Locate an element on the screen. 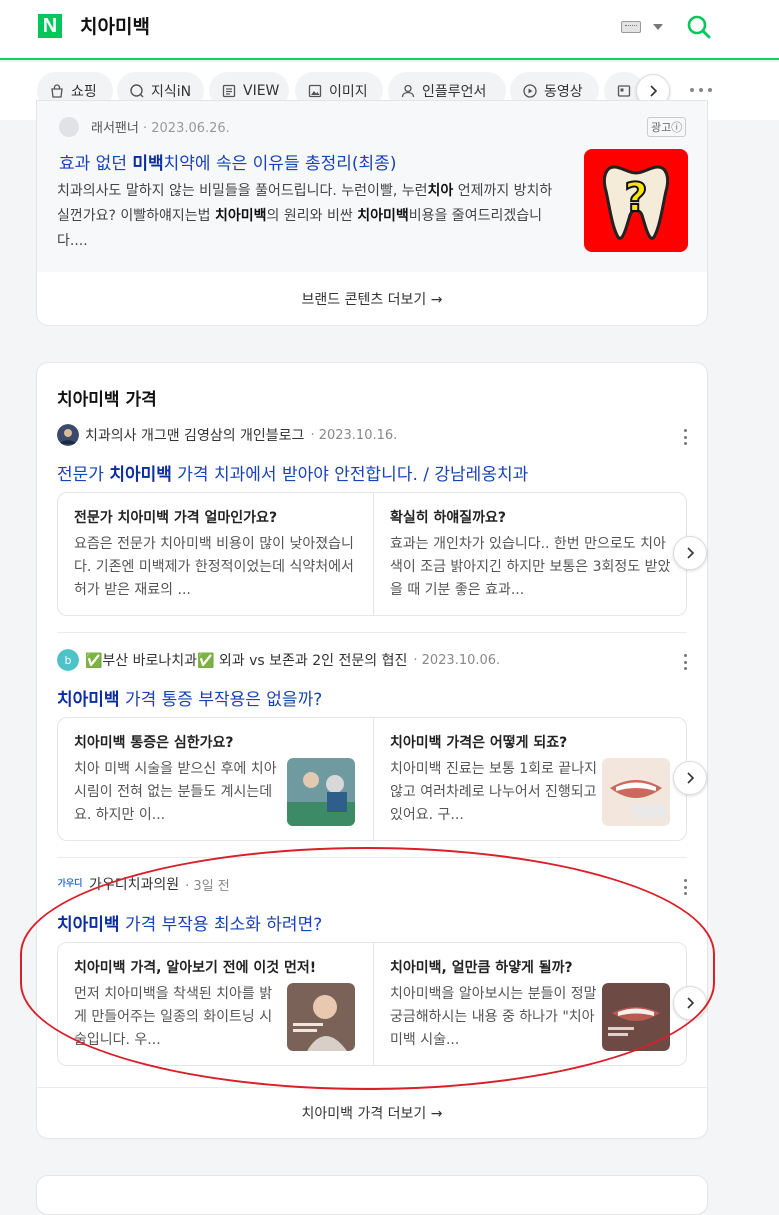  tab-label: 쇼핑 is located at coordinates (84, 91).